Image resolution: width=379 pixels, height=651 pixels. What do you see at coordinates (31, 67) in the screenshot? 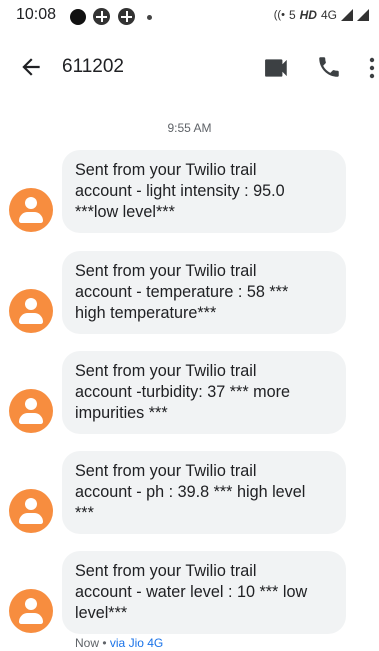
I see `back-arrow-icon` at bounding box center [31, 67].